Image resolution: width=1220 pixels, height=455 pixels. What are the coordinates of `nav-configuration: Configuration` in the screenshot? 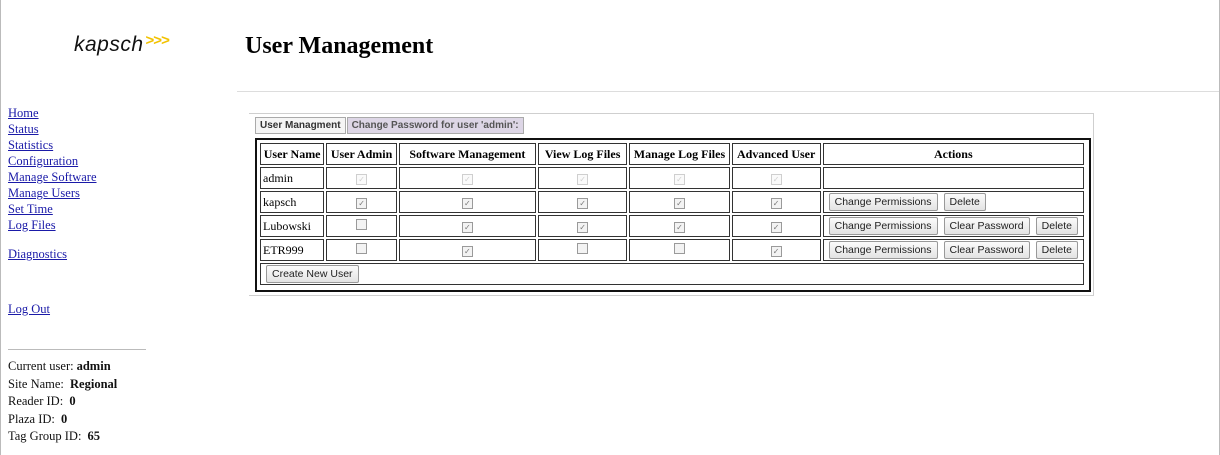 It's located at (52, 161).